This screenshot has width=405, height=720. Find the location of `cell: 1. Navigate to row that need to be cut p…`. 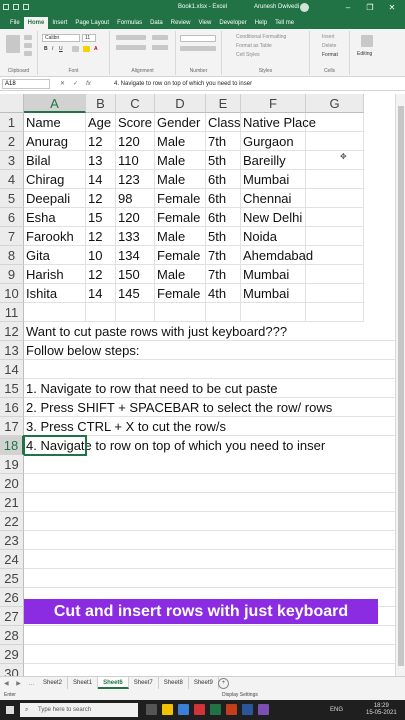

cell: 1. Navigate to row that need to be cut p… is located at coordinates (210, 388).